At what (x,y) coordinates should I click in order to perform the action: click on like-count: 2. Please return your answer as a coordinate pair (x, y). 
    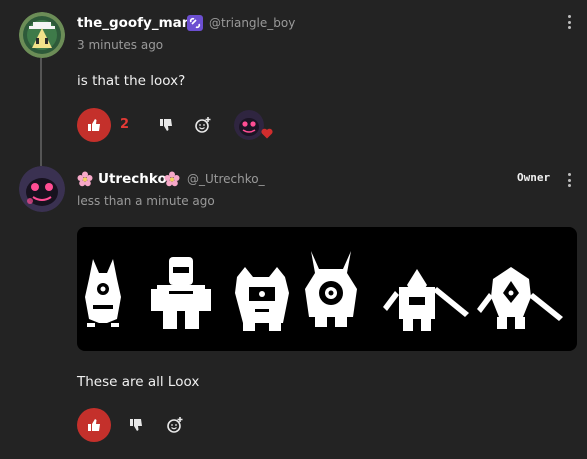
    Looking at the image, I should click on (125, 124).